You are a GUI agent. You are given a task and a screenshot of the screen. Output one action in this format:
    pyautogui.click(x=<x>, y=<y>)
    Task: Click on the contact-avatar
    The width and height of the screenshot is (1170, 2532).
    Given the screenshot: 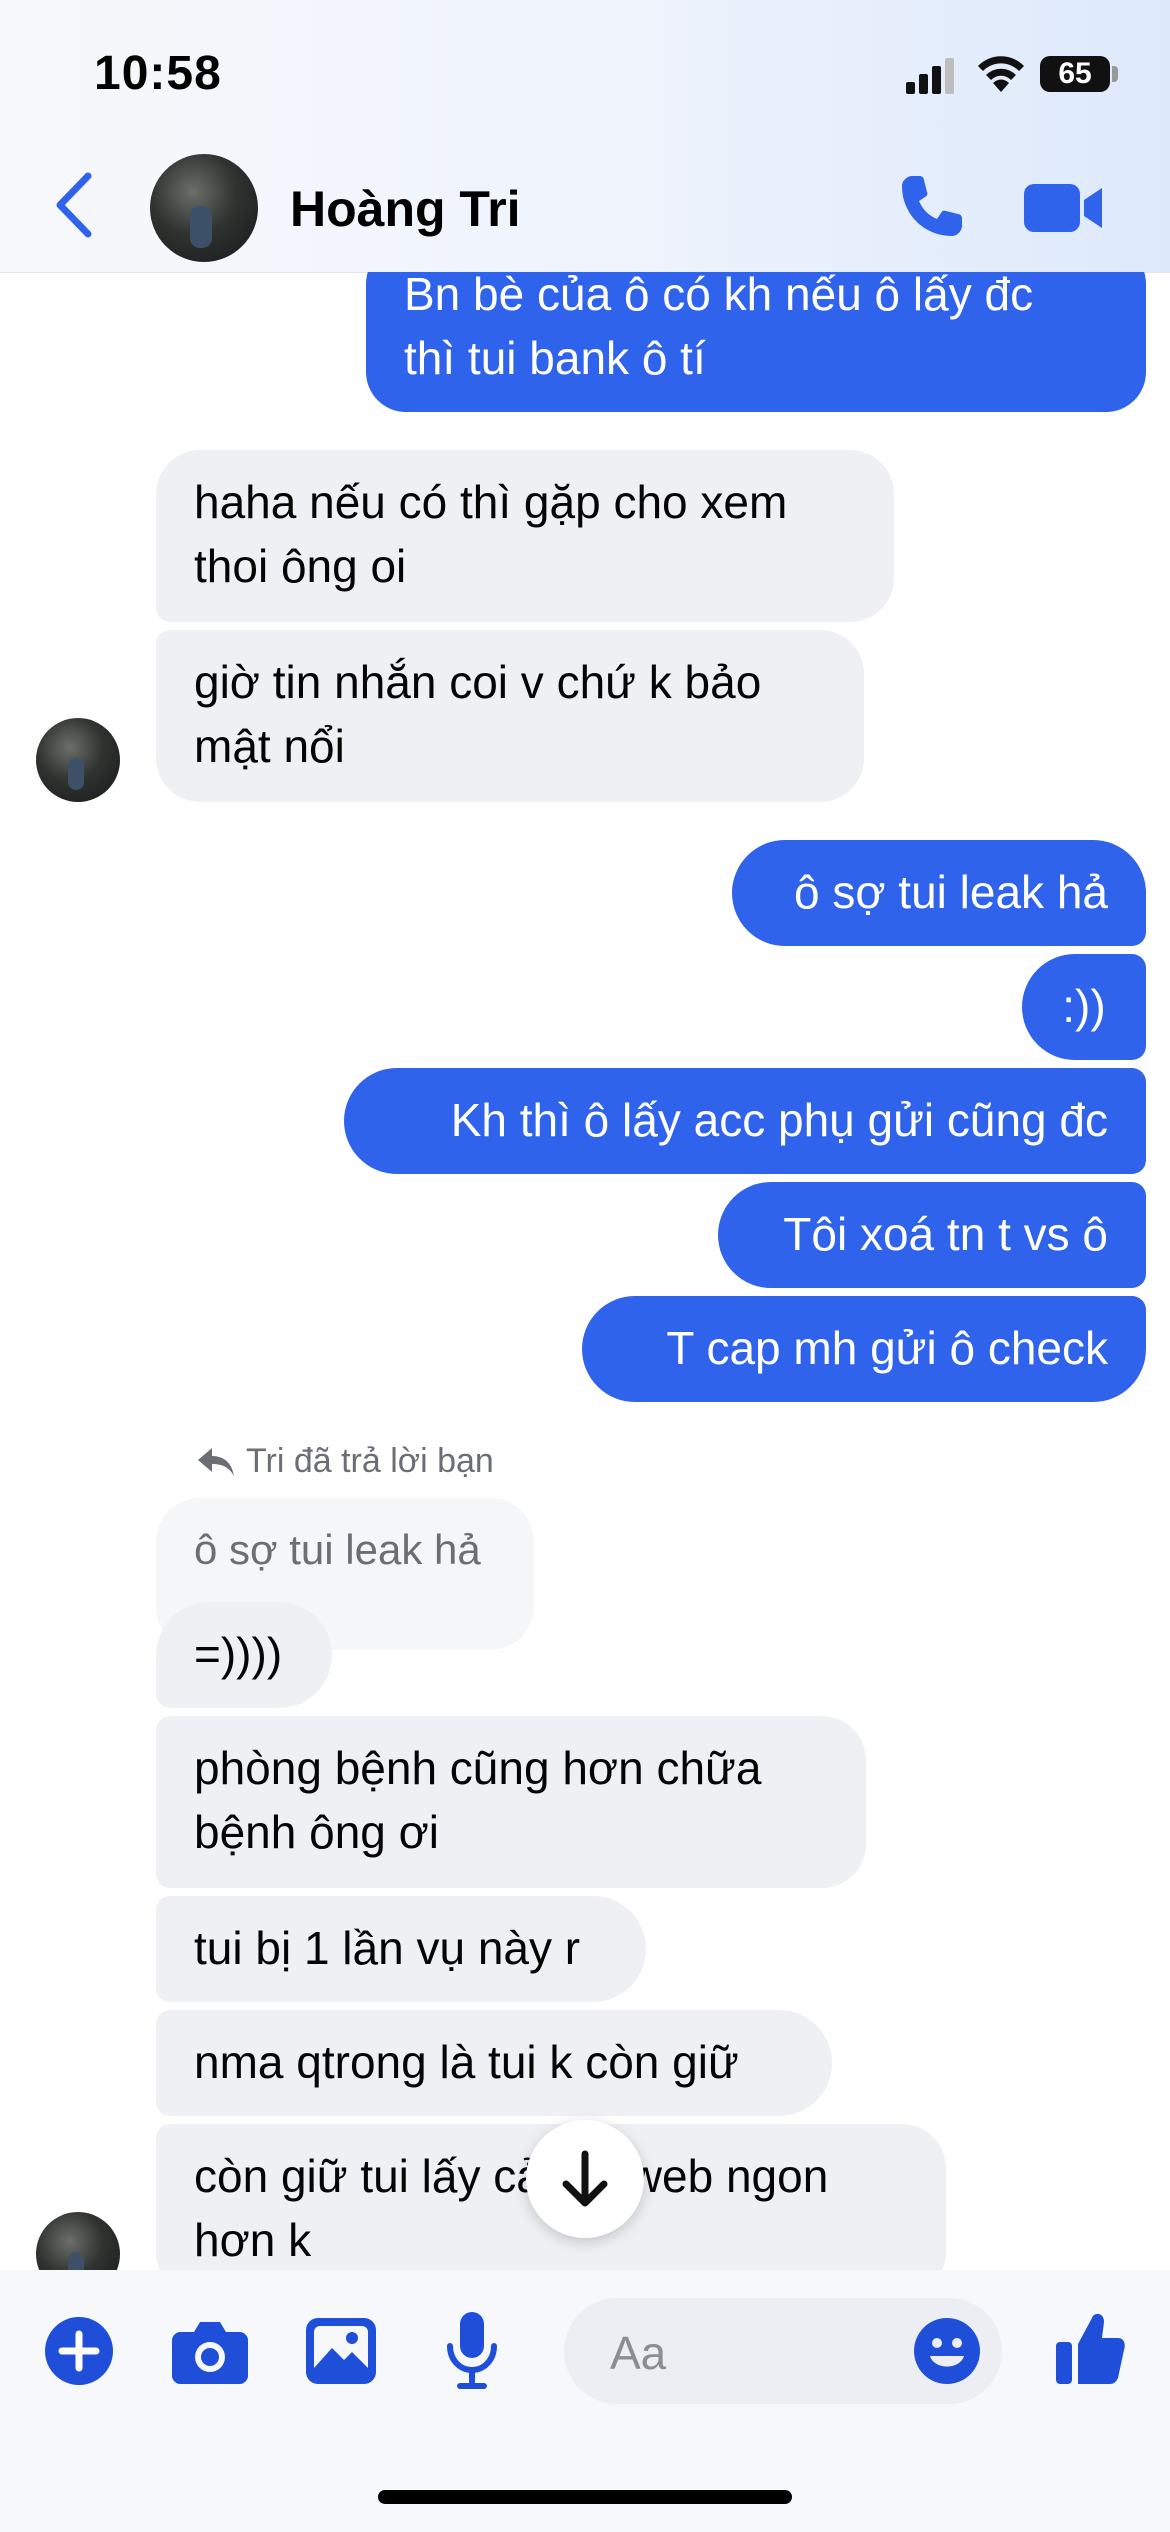 What is the action you would take?
    pyautogui.click(x=204, y=208)
    